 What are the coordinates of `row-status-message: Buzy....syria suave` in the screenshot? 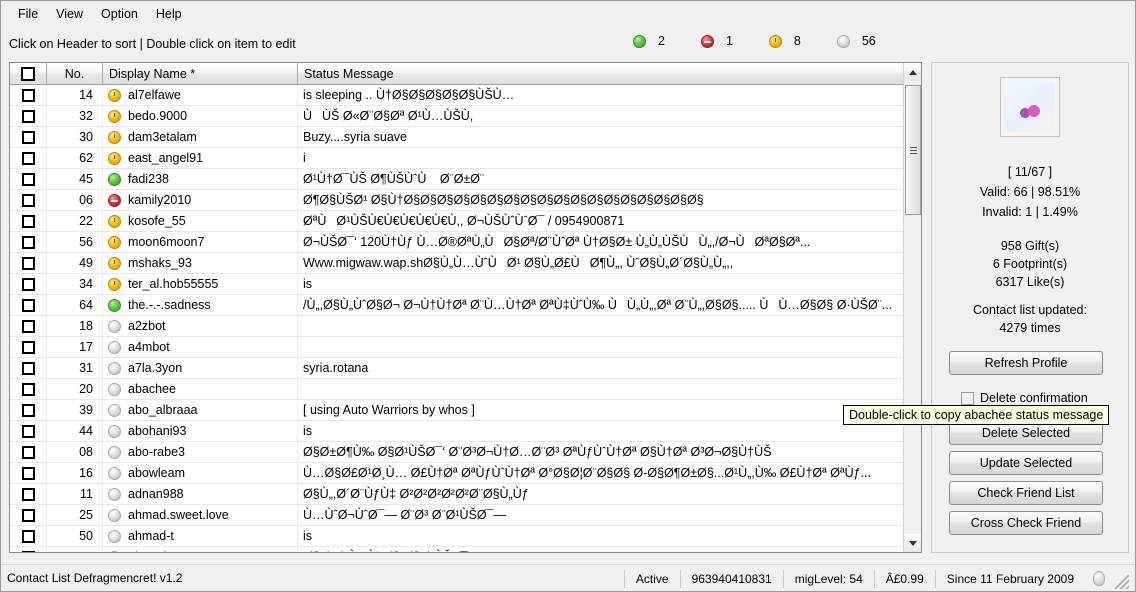 It's located at (598, 137).